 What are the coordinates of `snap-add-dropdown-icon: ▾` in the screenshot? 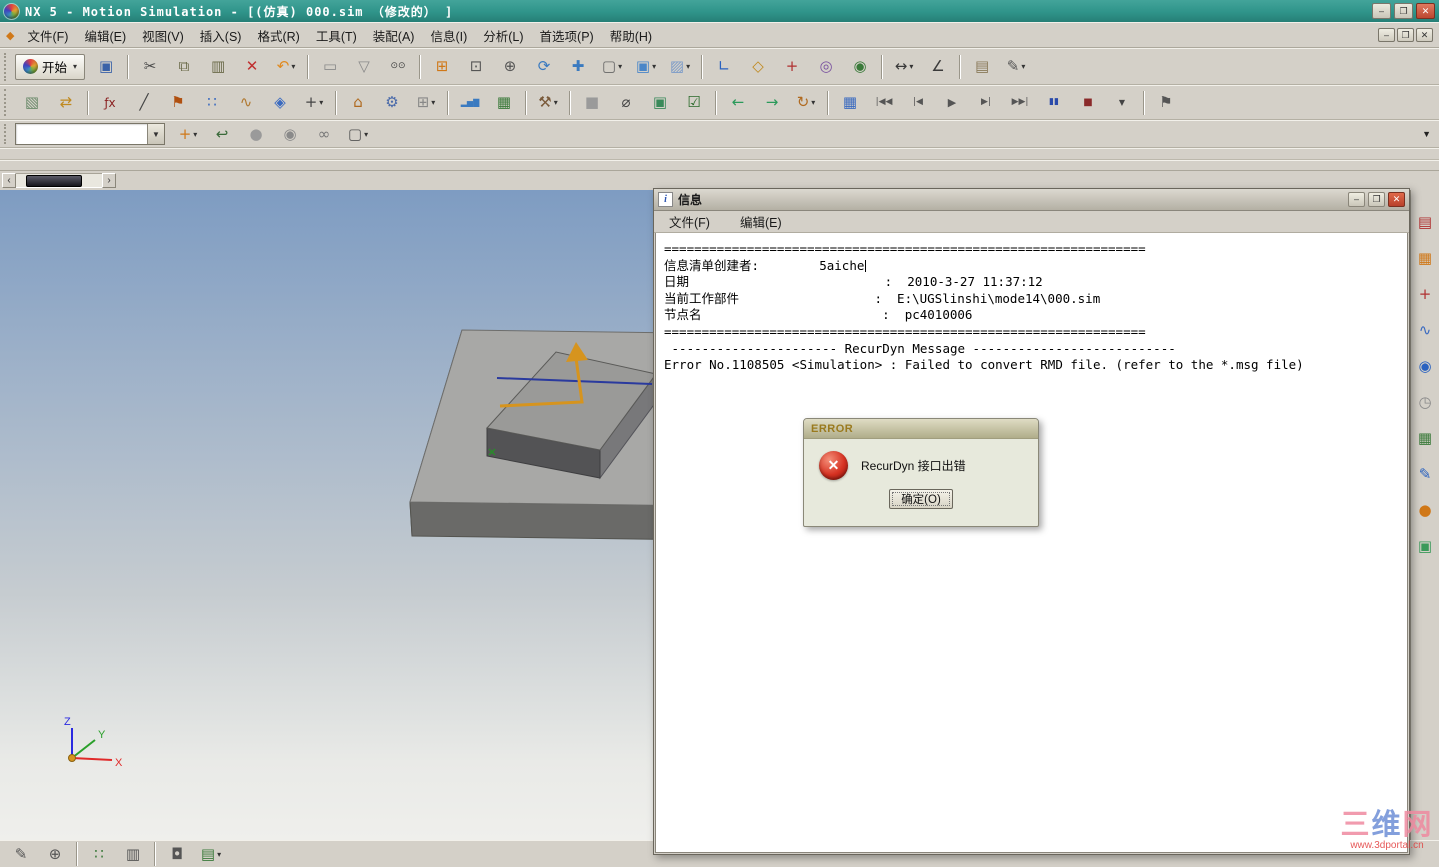 It's located at (195, 134).